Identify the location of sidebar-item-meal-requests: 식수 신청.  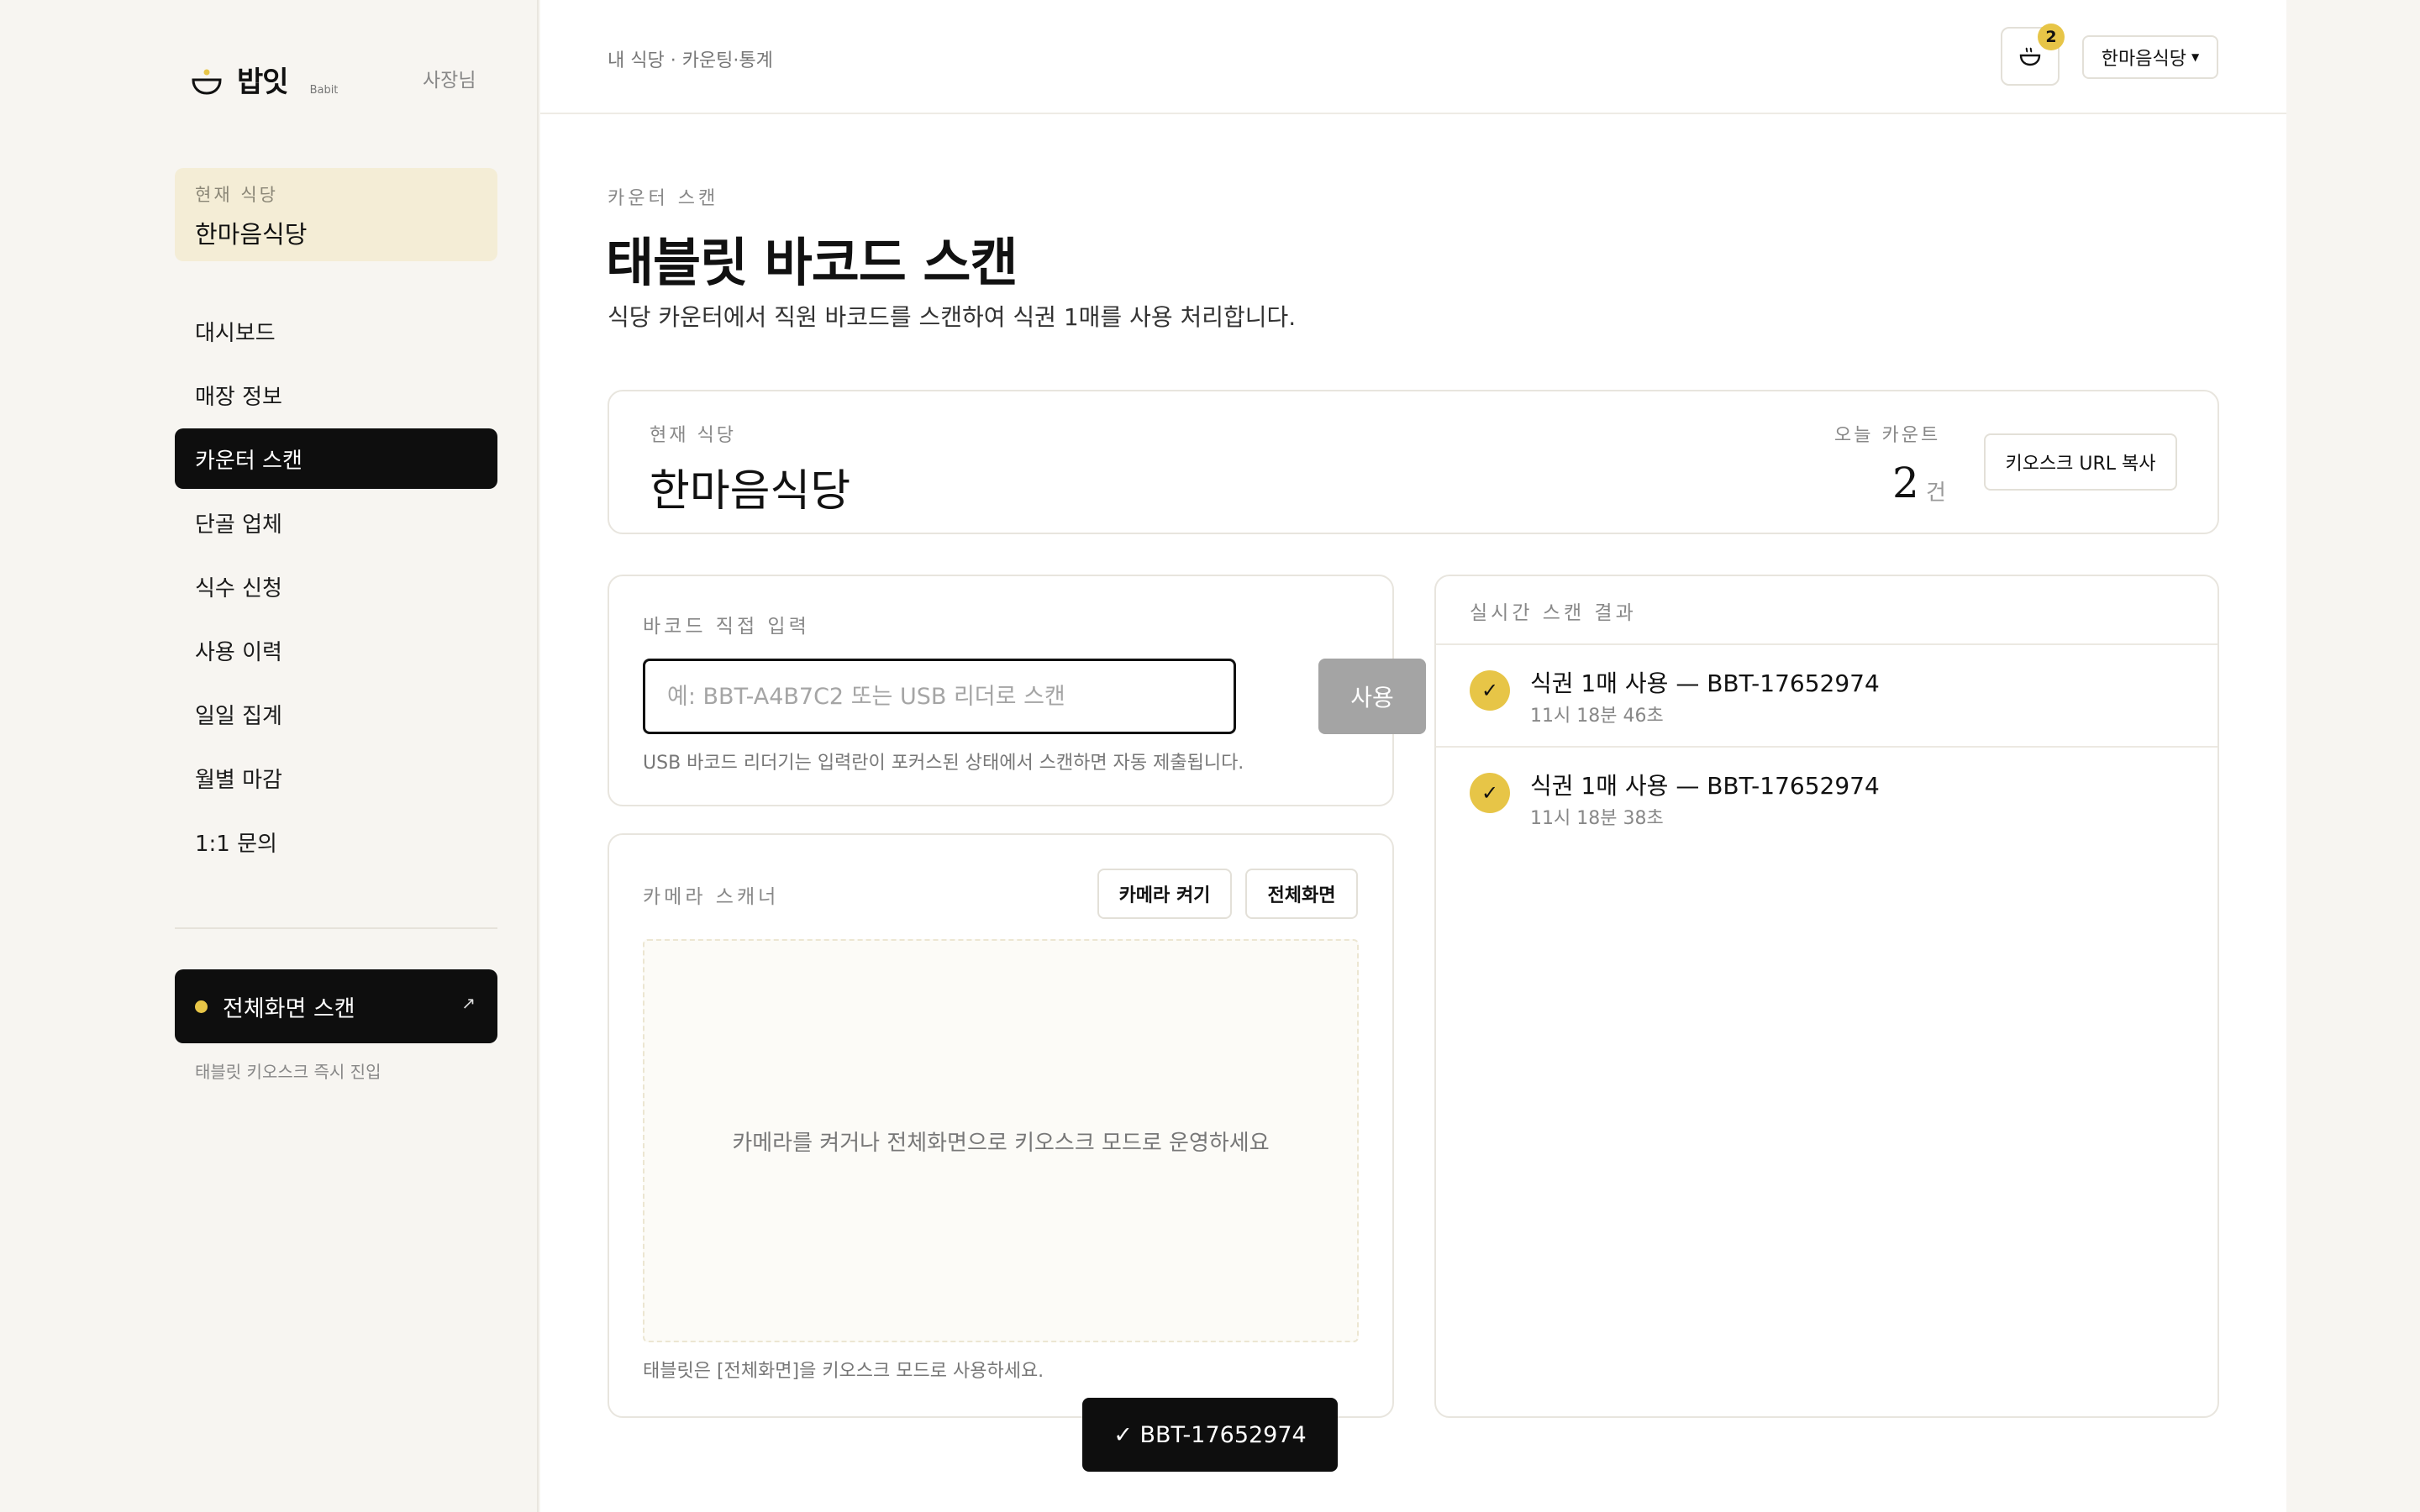
(336, 586).